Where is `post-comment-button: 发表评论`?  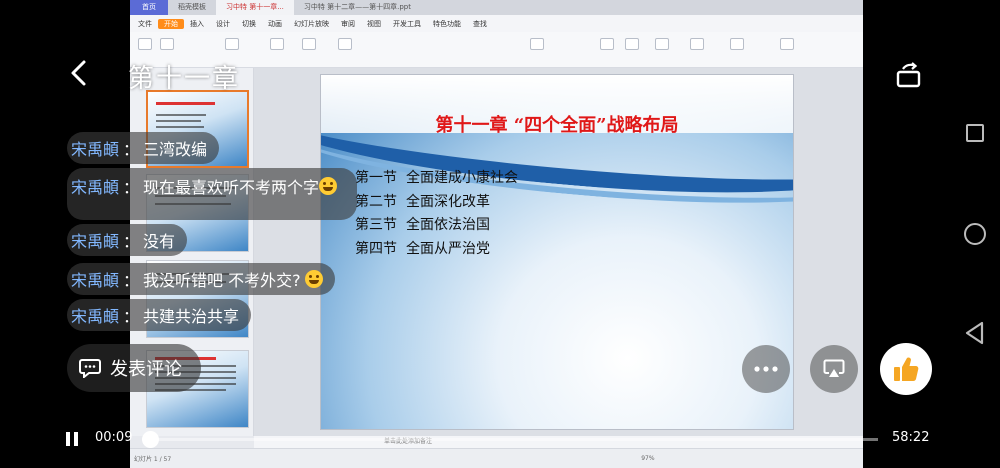 post-comment-button: 发表评论 is located at coordinates (134, 368).